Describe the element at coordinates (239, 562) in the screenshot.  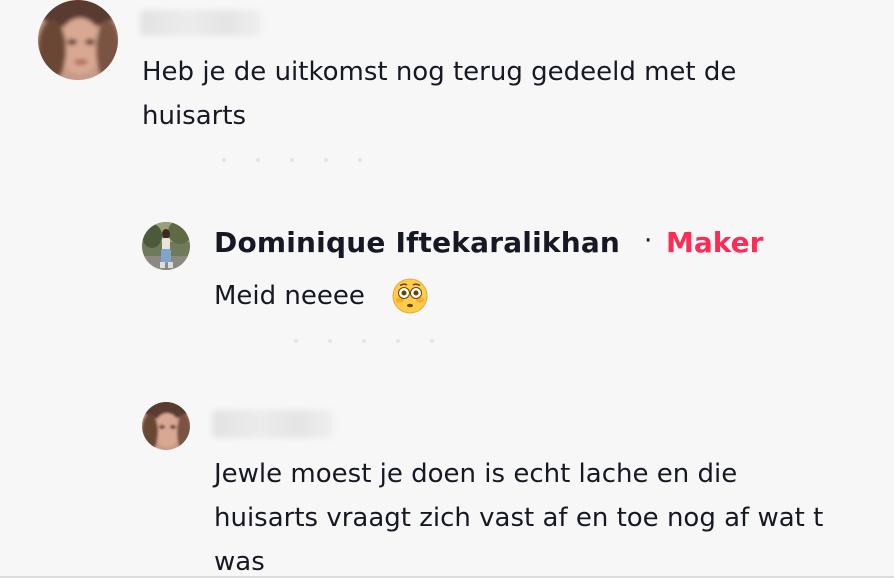
I see `reply-text-line-3: was` at that location.